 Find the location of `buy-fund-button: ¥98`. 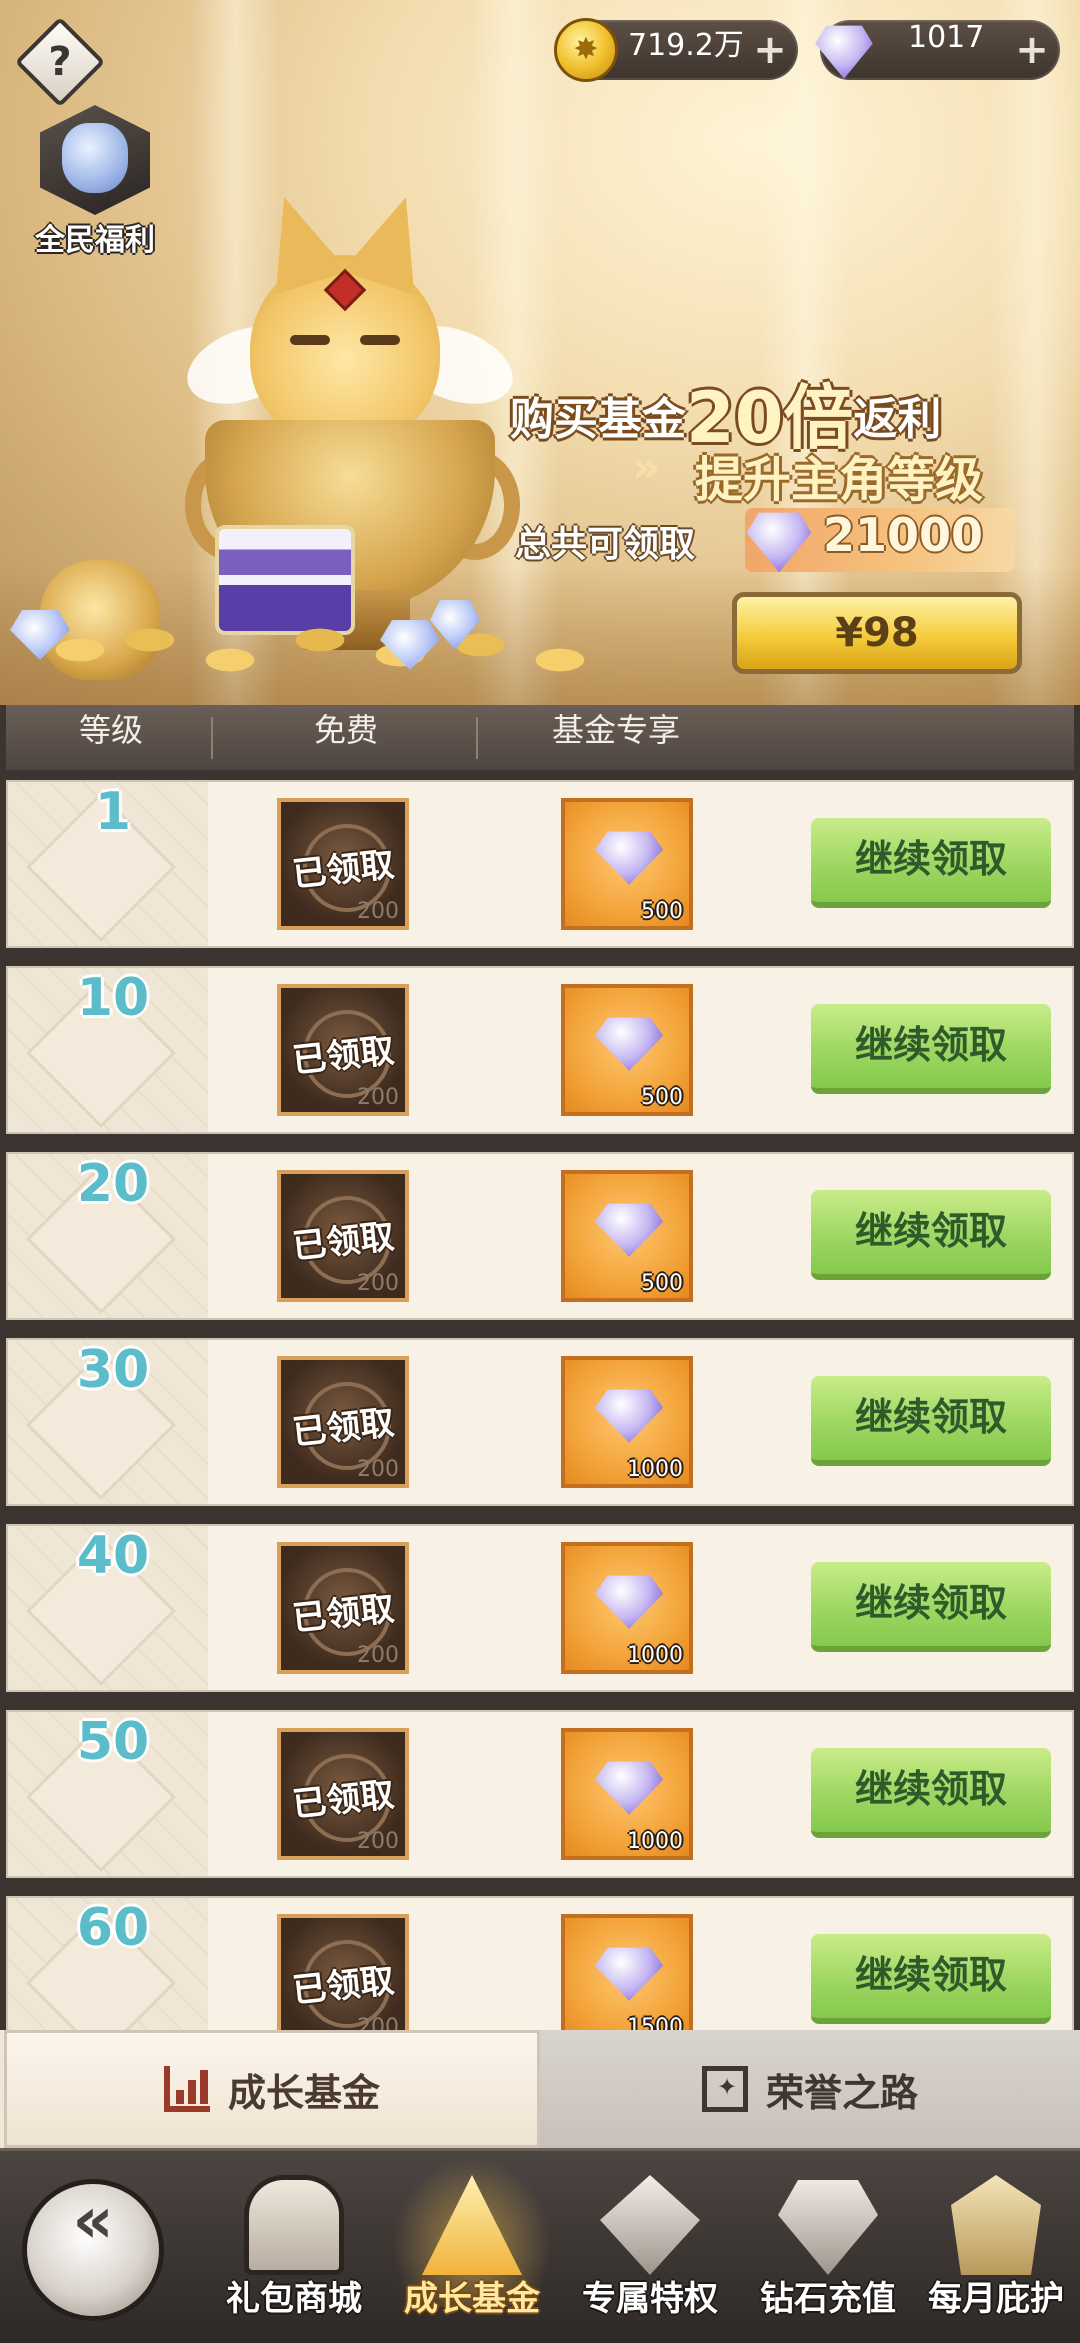

buy-fund-button: ¥98 is located at coordinates (877, 633).